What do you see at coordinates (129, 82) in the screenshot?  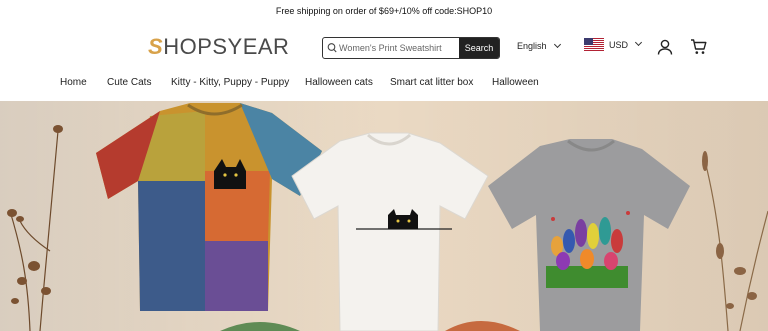 I see `nav-item-cute-cats: Cute Cats` at bounding box center [129, 82].